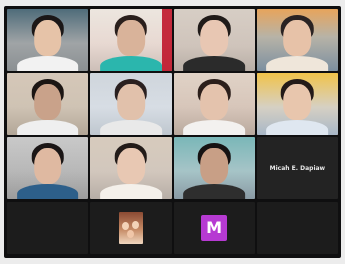 The height and width of the screenshot is (264, 345). What do you see at coordinates (166, 40) in the screenshot?
I see `red-banner` at bounding box center [166, 40].